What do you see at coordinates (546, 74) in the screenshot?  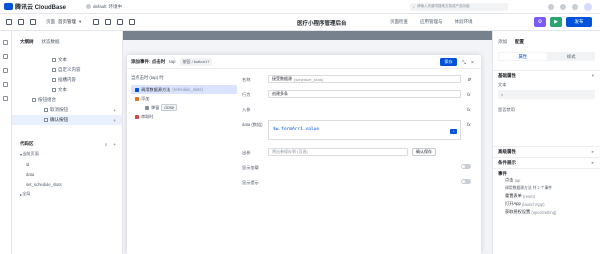 I see `basic-props-header: 基础属性 ▾` at bounding box center [546, 74].